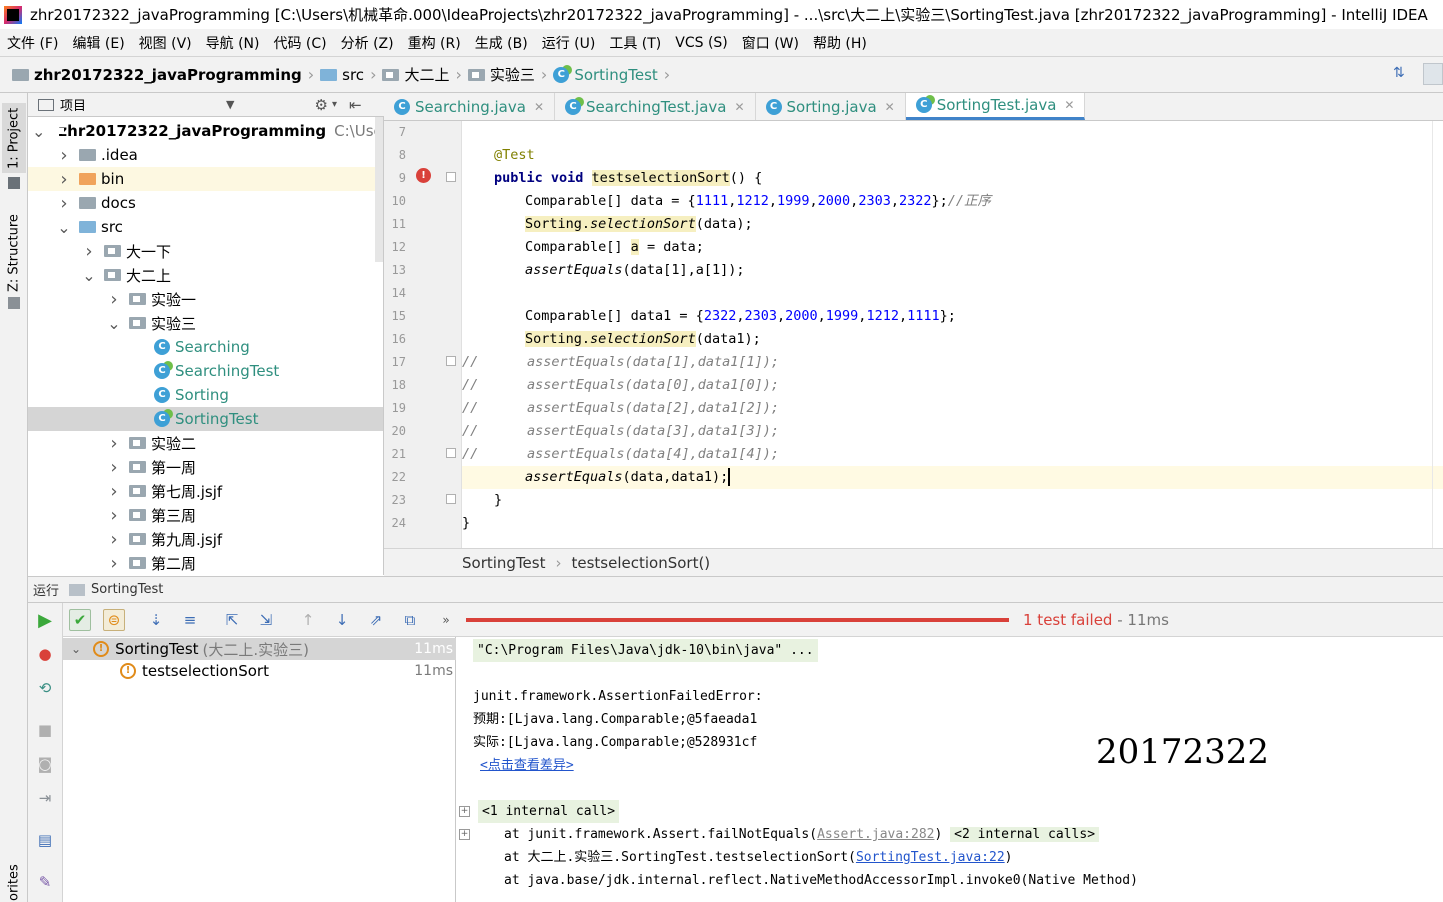 The image size is (1443, 902). What do you see at coordinates (640, 563) in the screenshot?
I see `breadcrumb-method: testselectionSort()` at bounding box center [640, 563].